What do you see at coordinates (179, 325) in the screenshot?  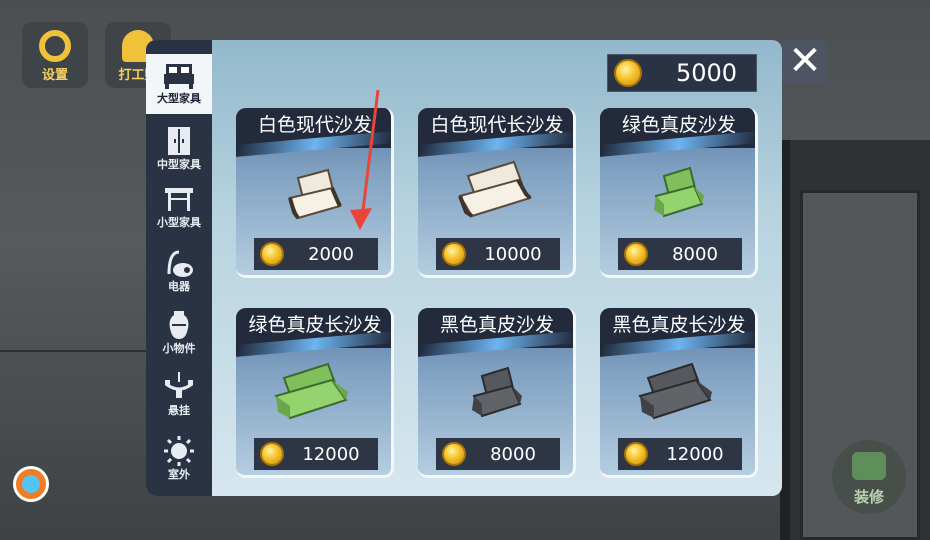 I see `vase-icon` at bounding box center [179, 325].